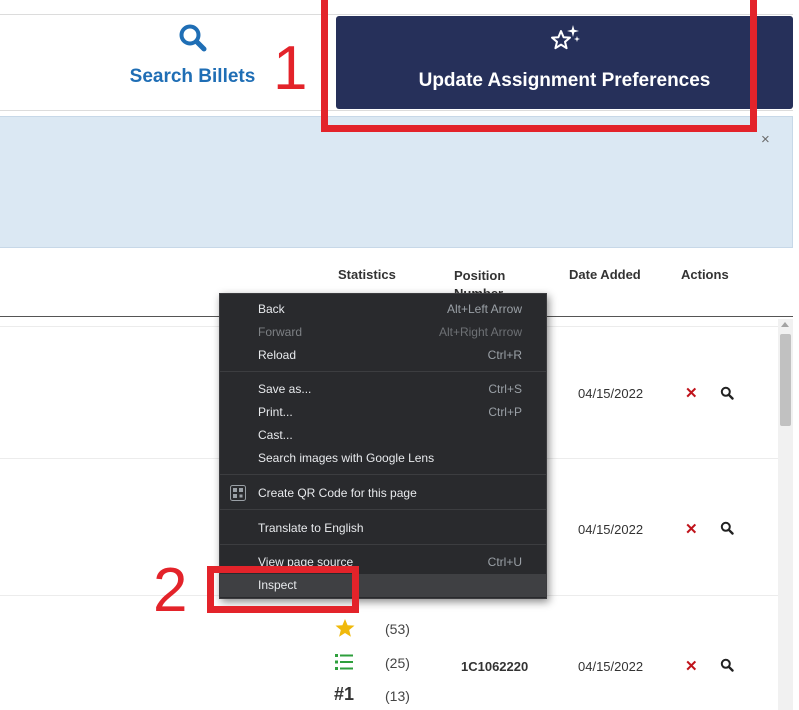  Describe the element at coordinates (705, 274) in the screenshot. I see `column-header-actions: Actions` at that location.